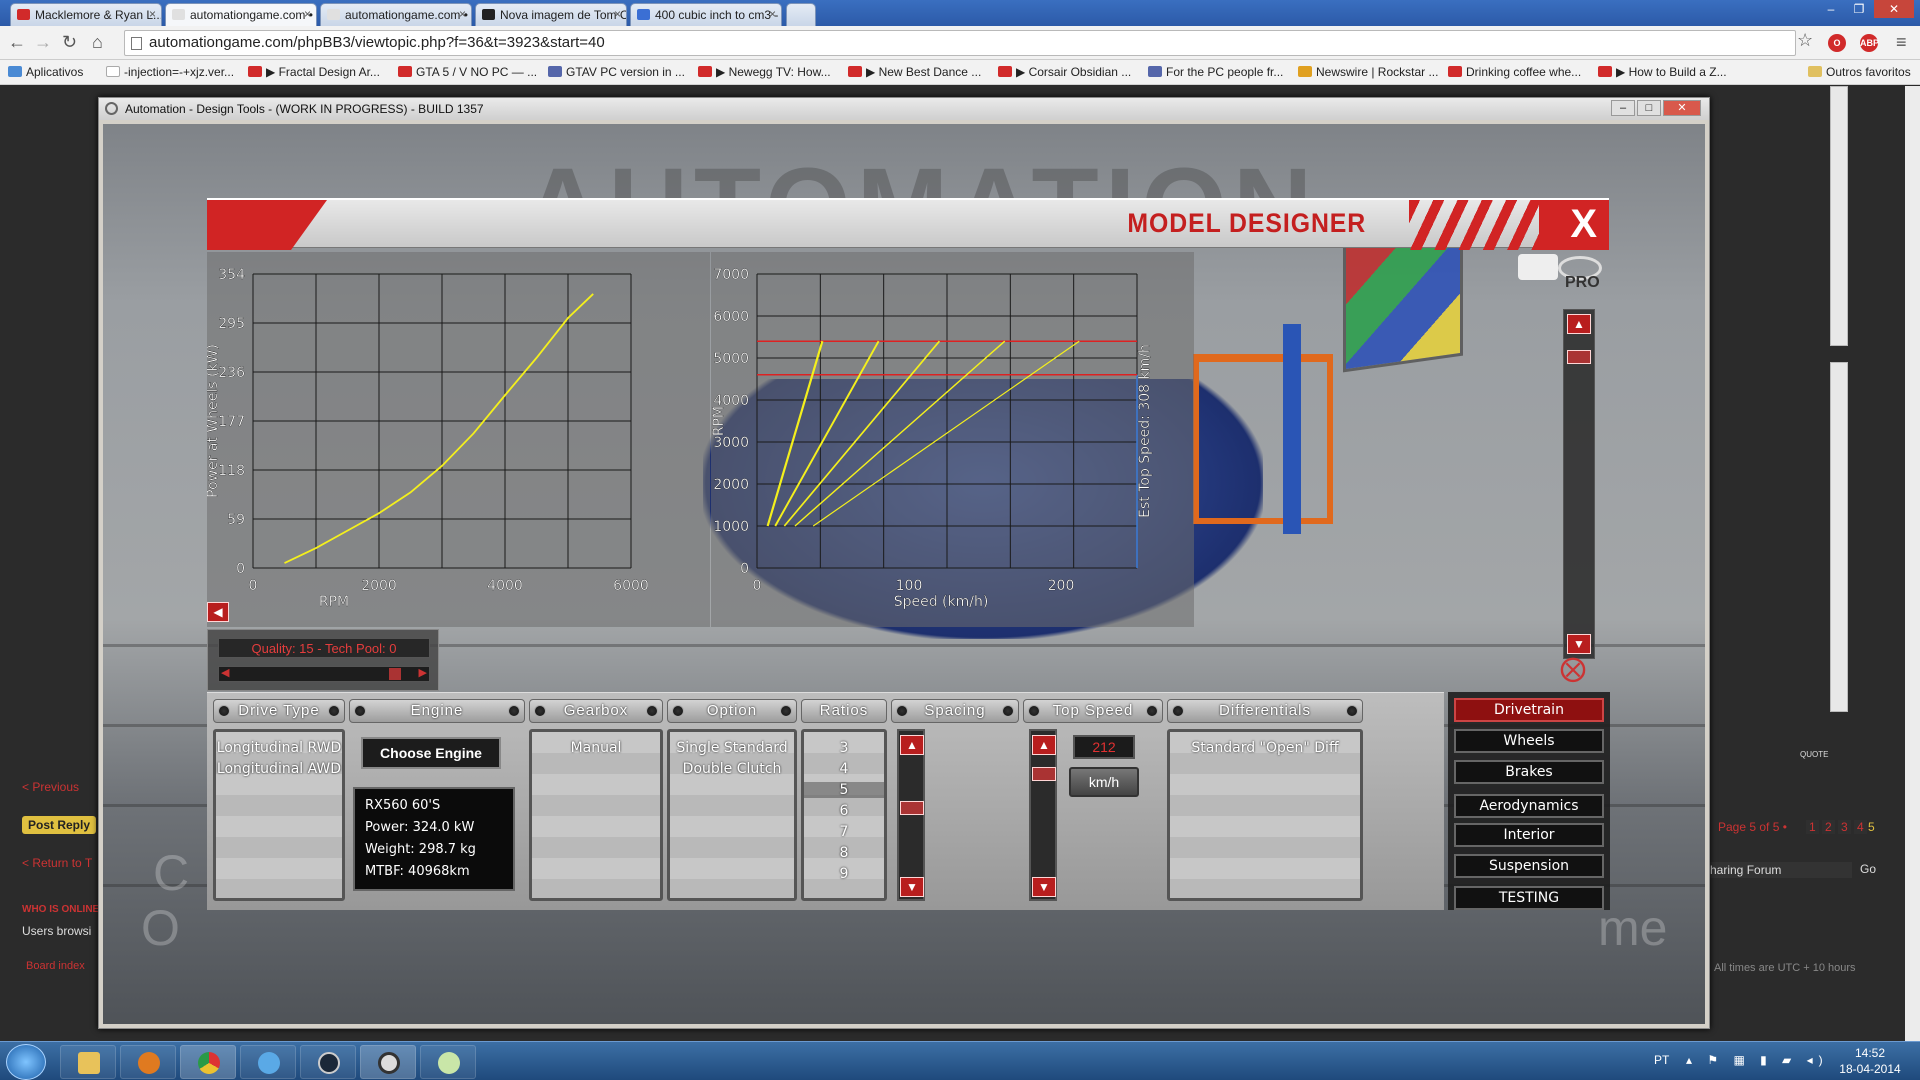  I want to click on ratio-option: 9, so click(844, 874).